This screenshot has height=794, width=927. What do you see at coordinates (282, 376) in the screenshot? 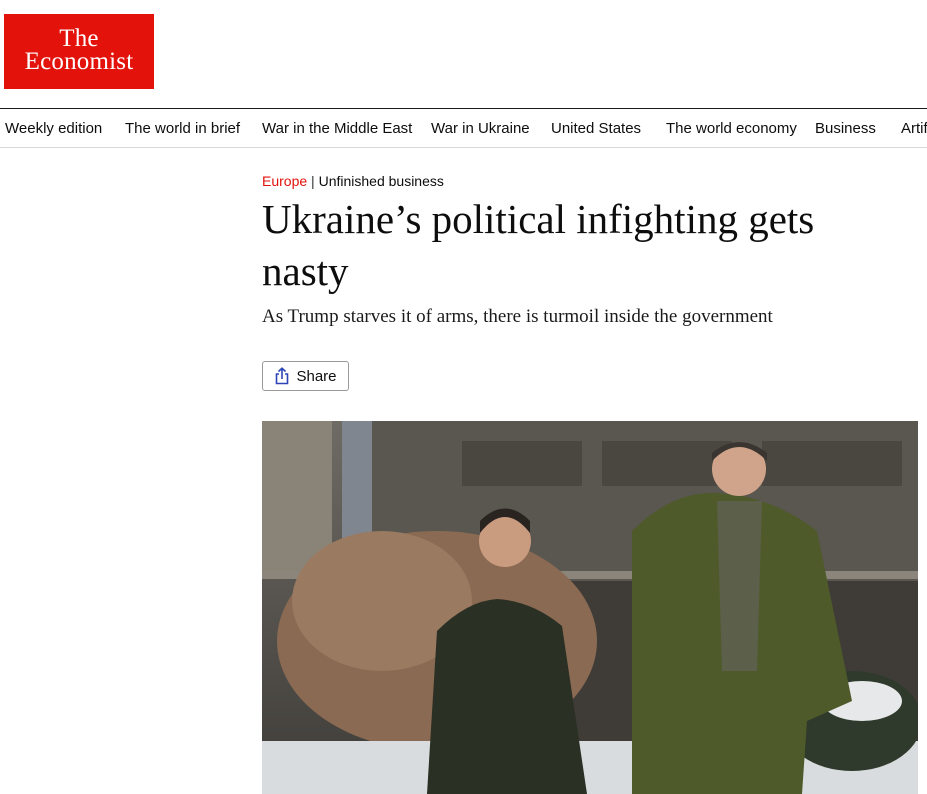
I see `share-icon` at bounding box center [282, 376].